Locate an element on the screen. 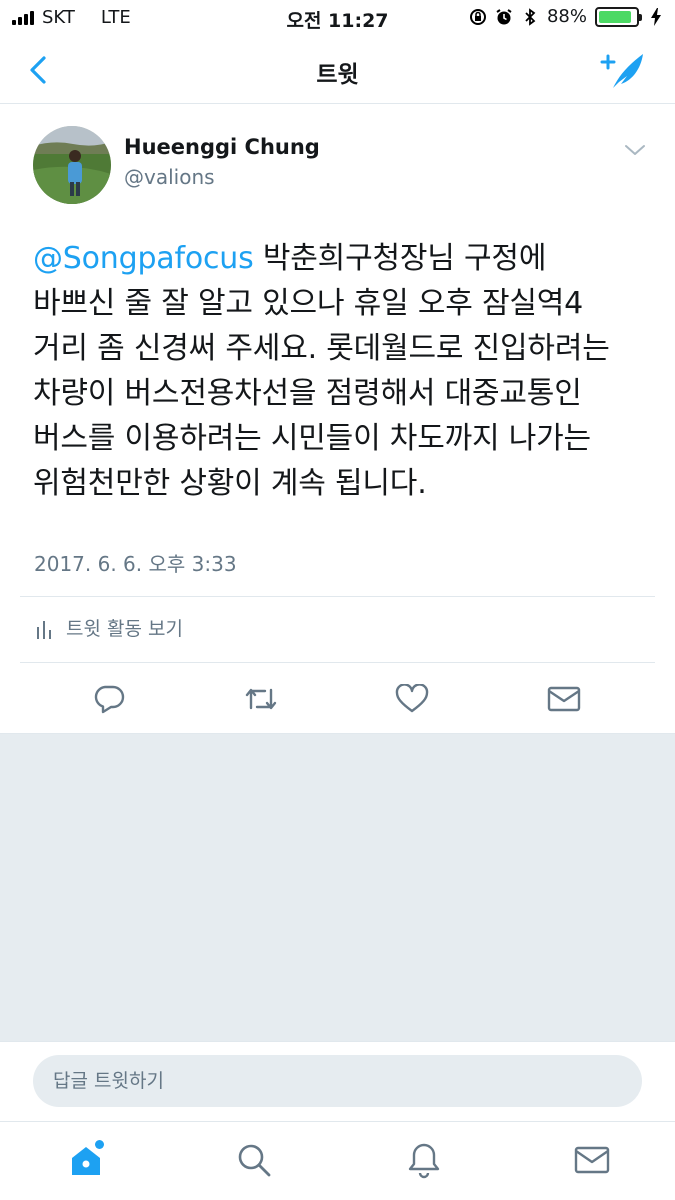 Image resolution: width=675 pixels, height=1200 pixels. view-tweet-activity-button: 트윗 활동 보기 is located at coordinates (109, 627).